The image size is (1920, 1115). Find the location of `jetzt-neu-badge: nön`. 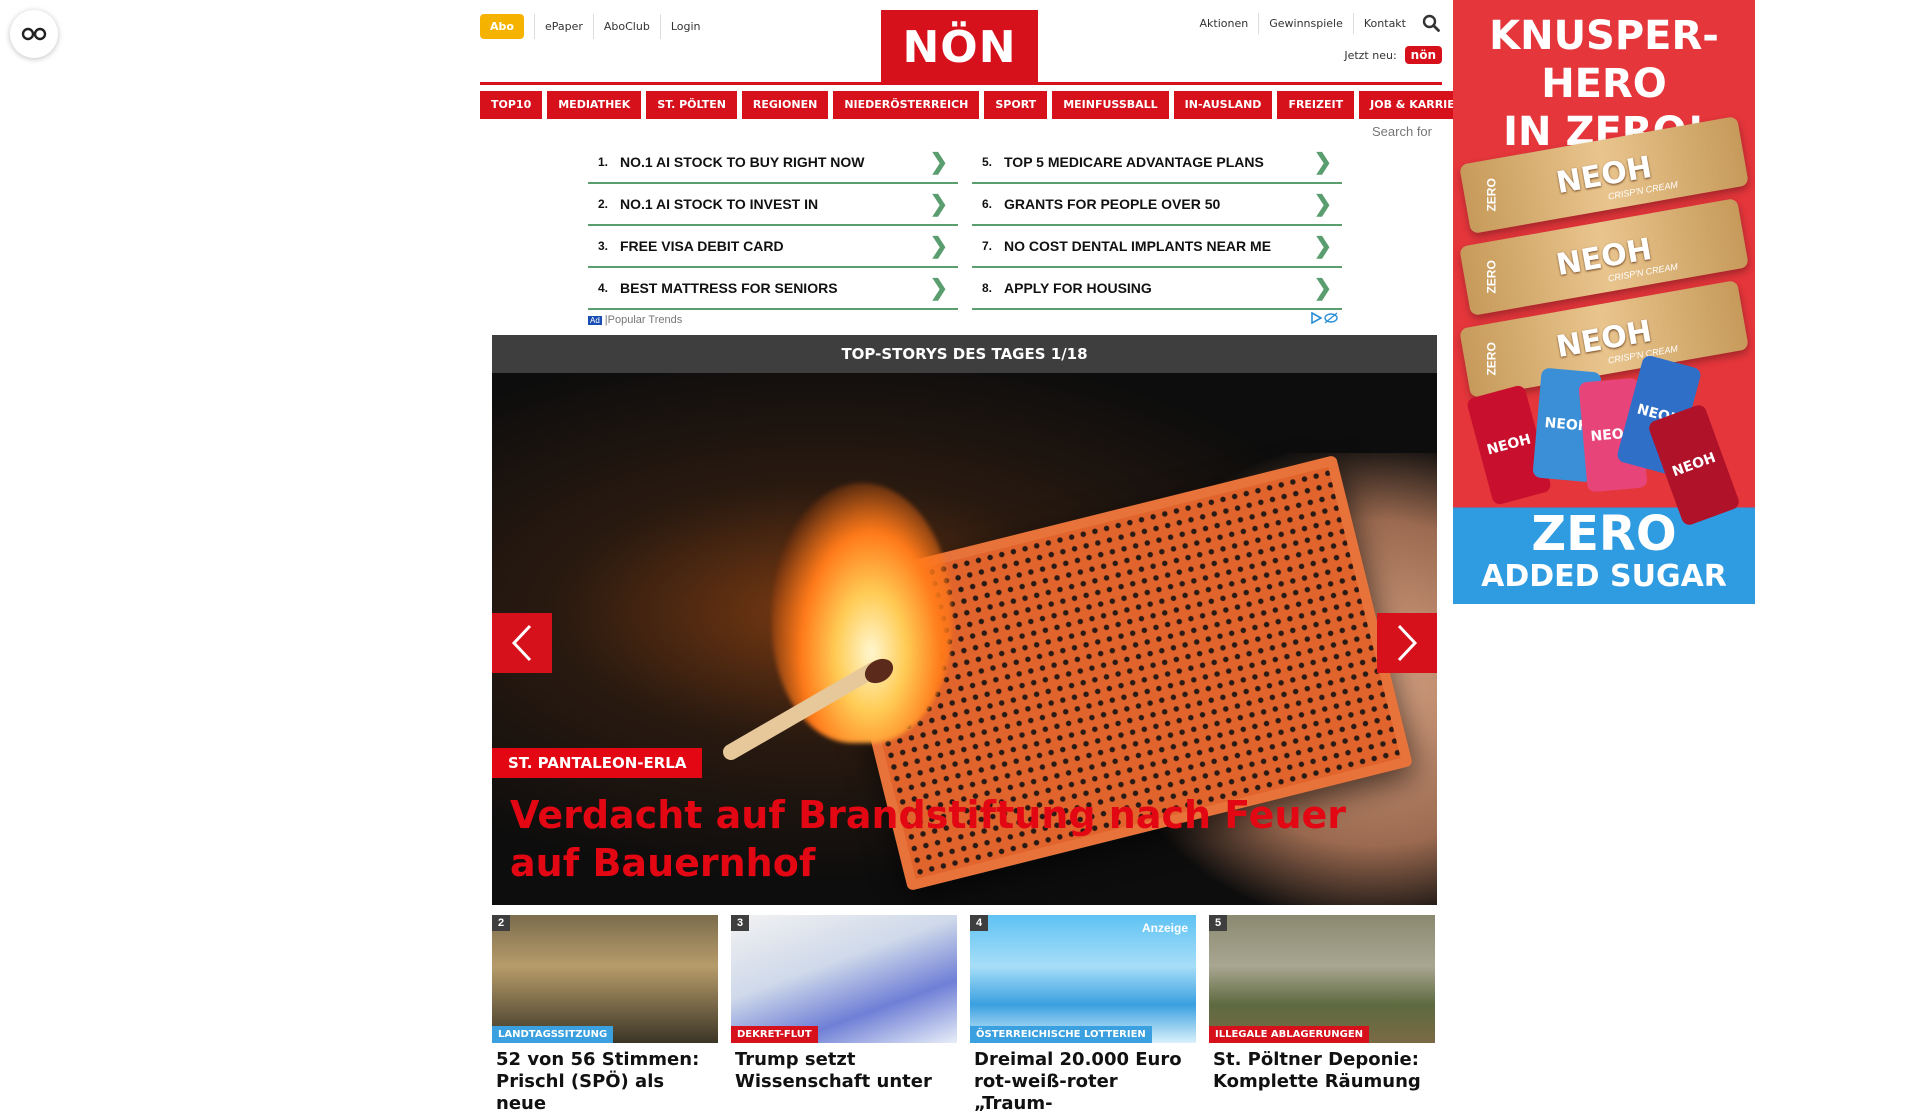

jetzt-neu-badge: nön is located at coordinates (1423, 55).